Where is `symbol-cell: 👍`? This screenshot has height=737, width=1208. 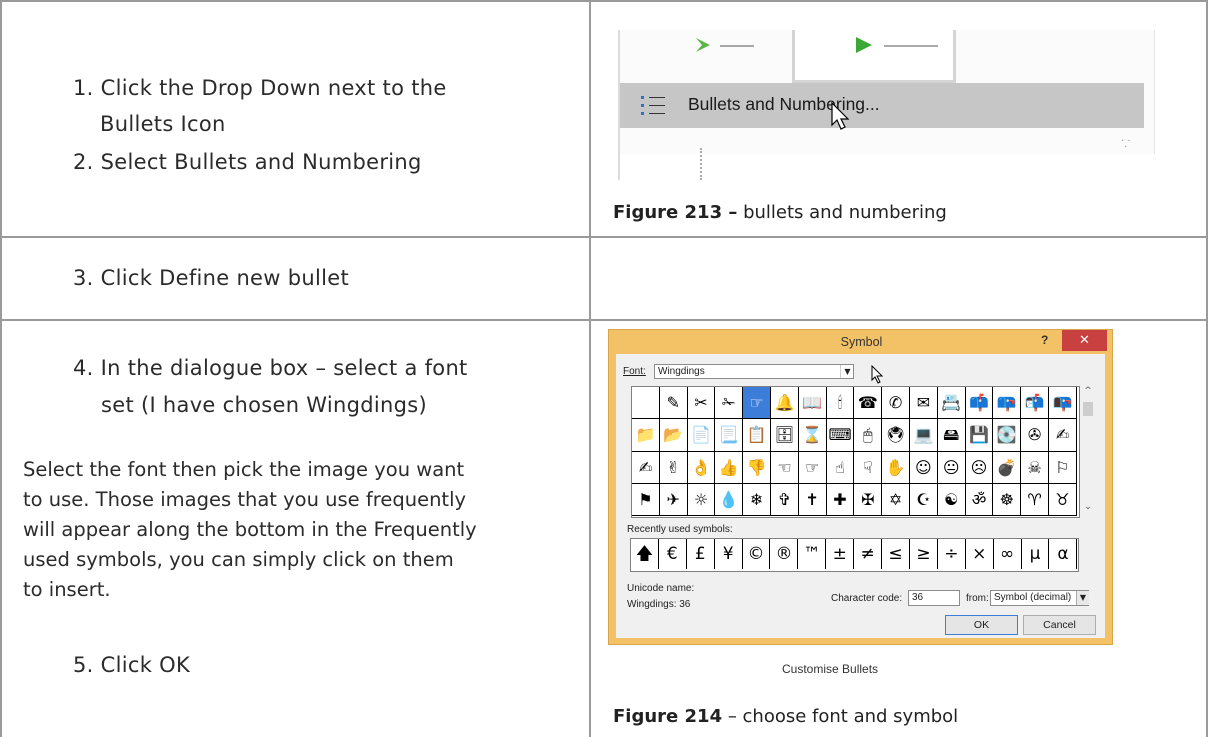
symbol-cell: 👍 is located at coordinates (729, 467).